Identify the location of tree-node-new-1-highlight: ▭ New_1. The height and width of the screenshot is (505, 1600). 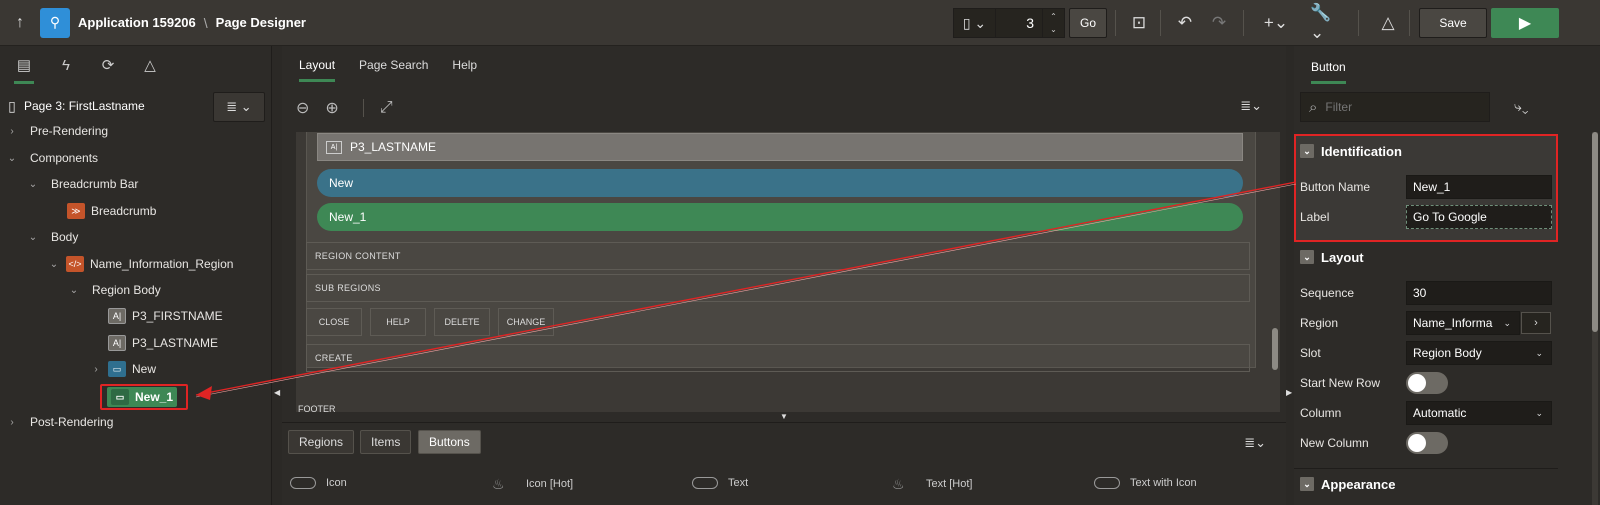
(144, 397).